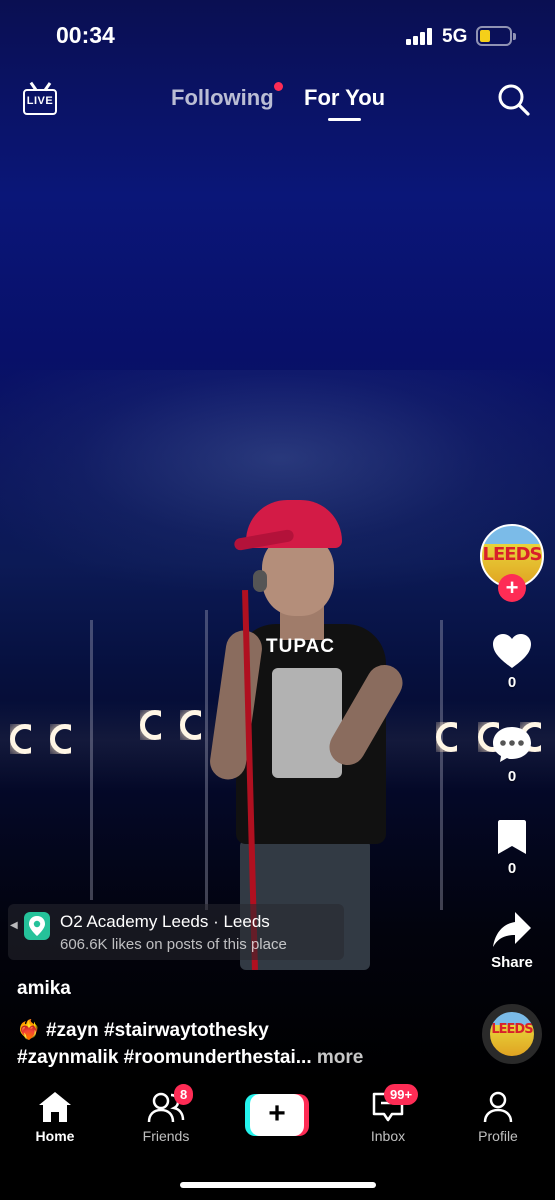 This screenshot has height=1200, width=555. Describe the element at coordinates (512, 776) in the screenshot. I see `comment-count: 0` at that location.